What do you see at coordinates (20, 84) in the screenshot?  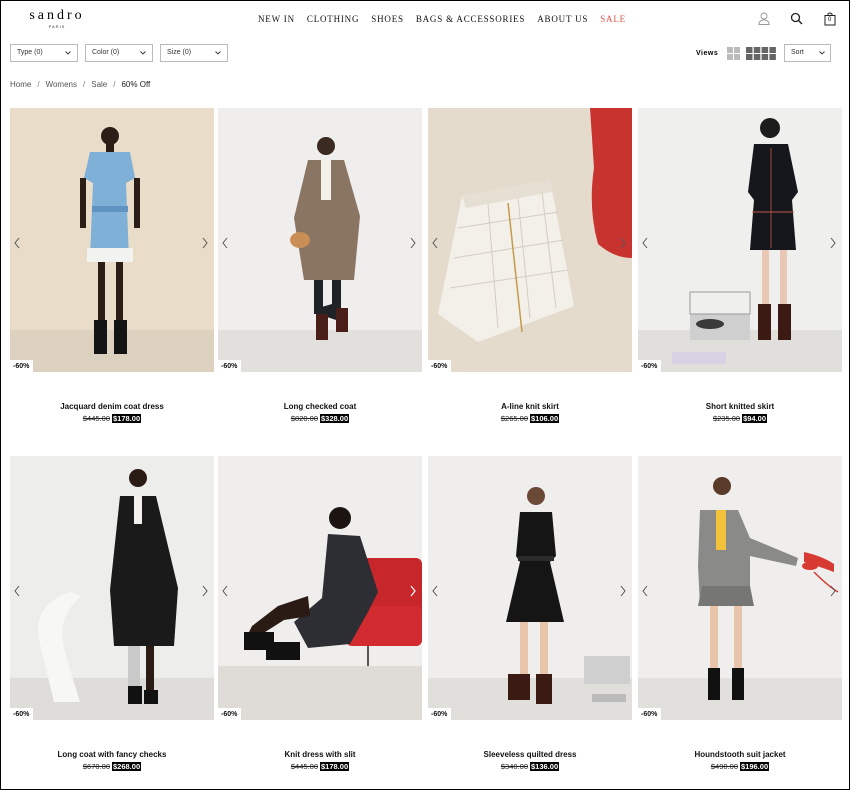 I see `breadcrumb-home: Home` at bounding box center [20, 84].